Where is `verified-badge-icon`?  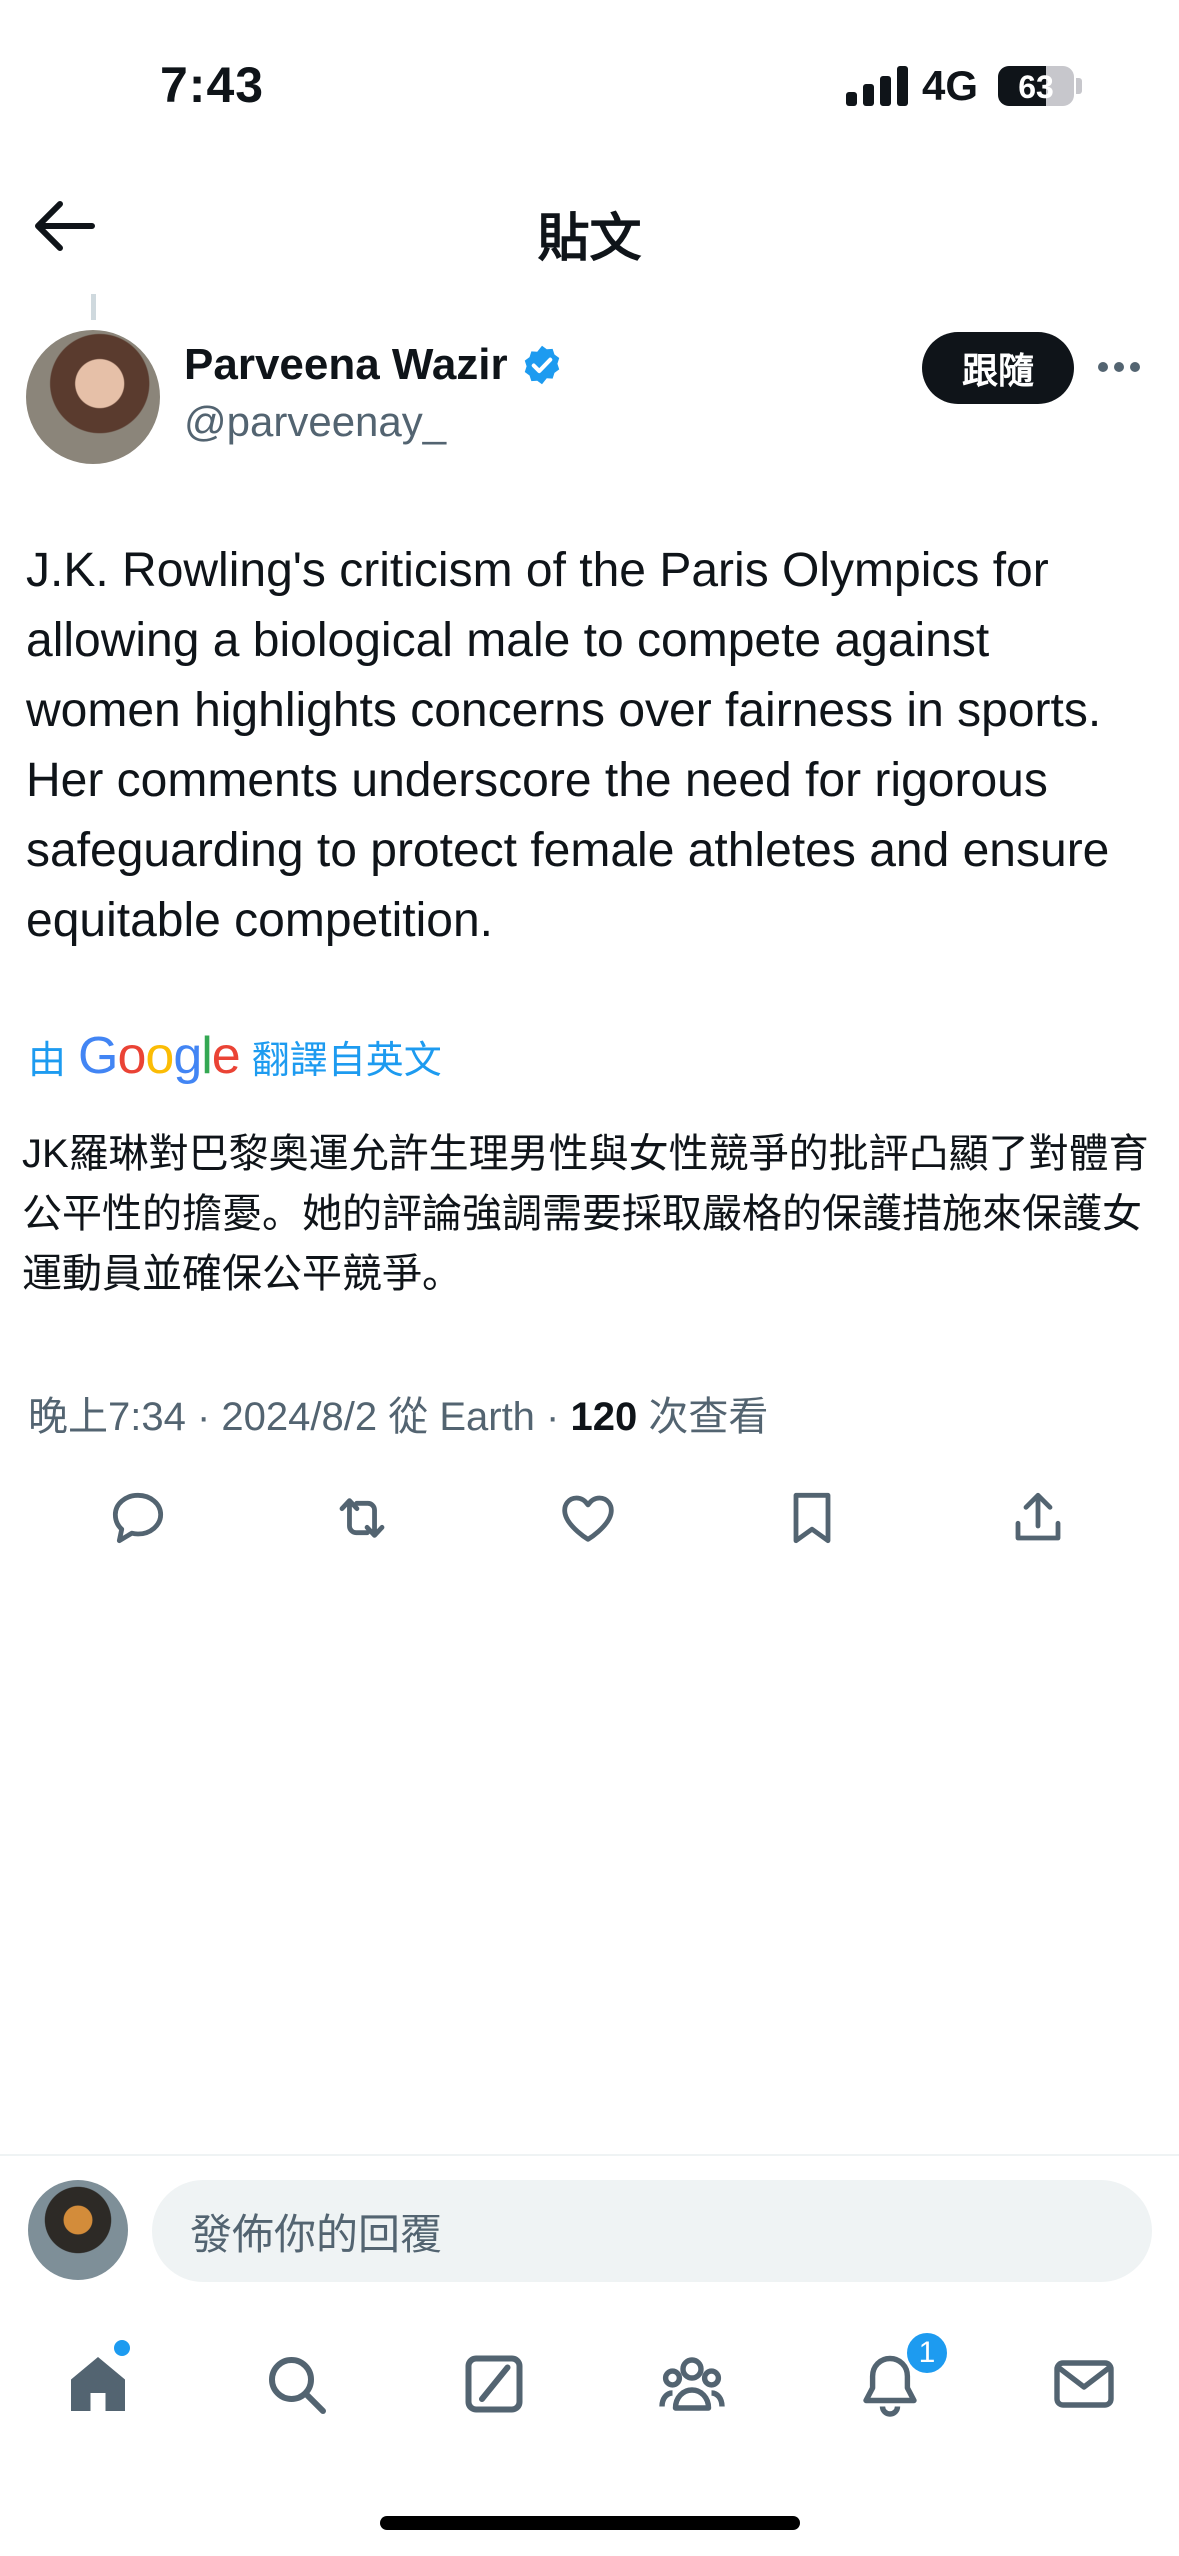
verified-badge-icon is located at coordinates (541, 365).